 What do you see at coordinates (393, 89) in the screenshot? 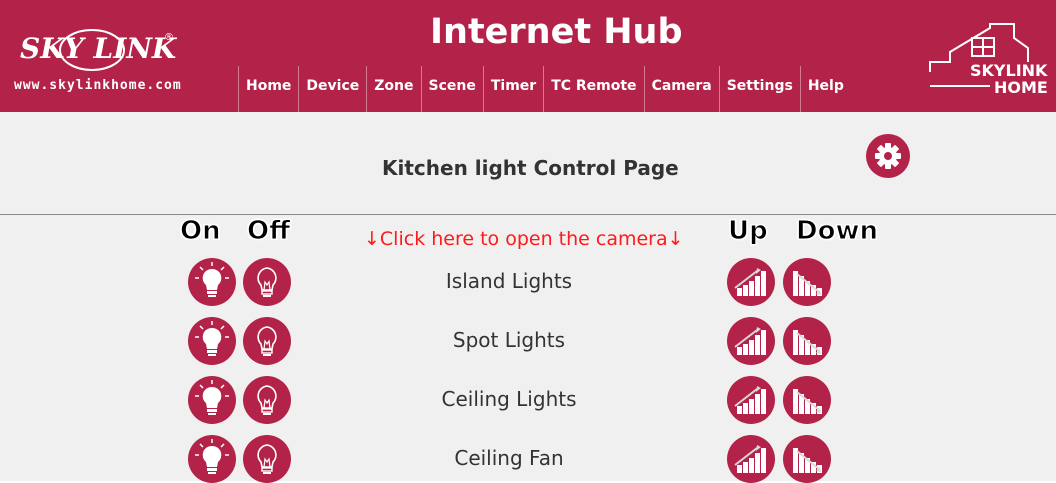
I see `nav-item-zone: Zone` at bounding box center [393, 89].